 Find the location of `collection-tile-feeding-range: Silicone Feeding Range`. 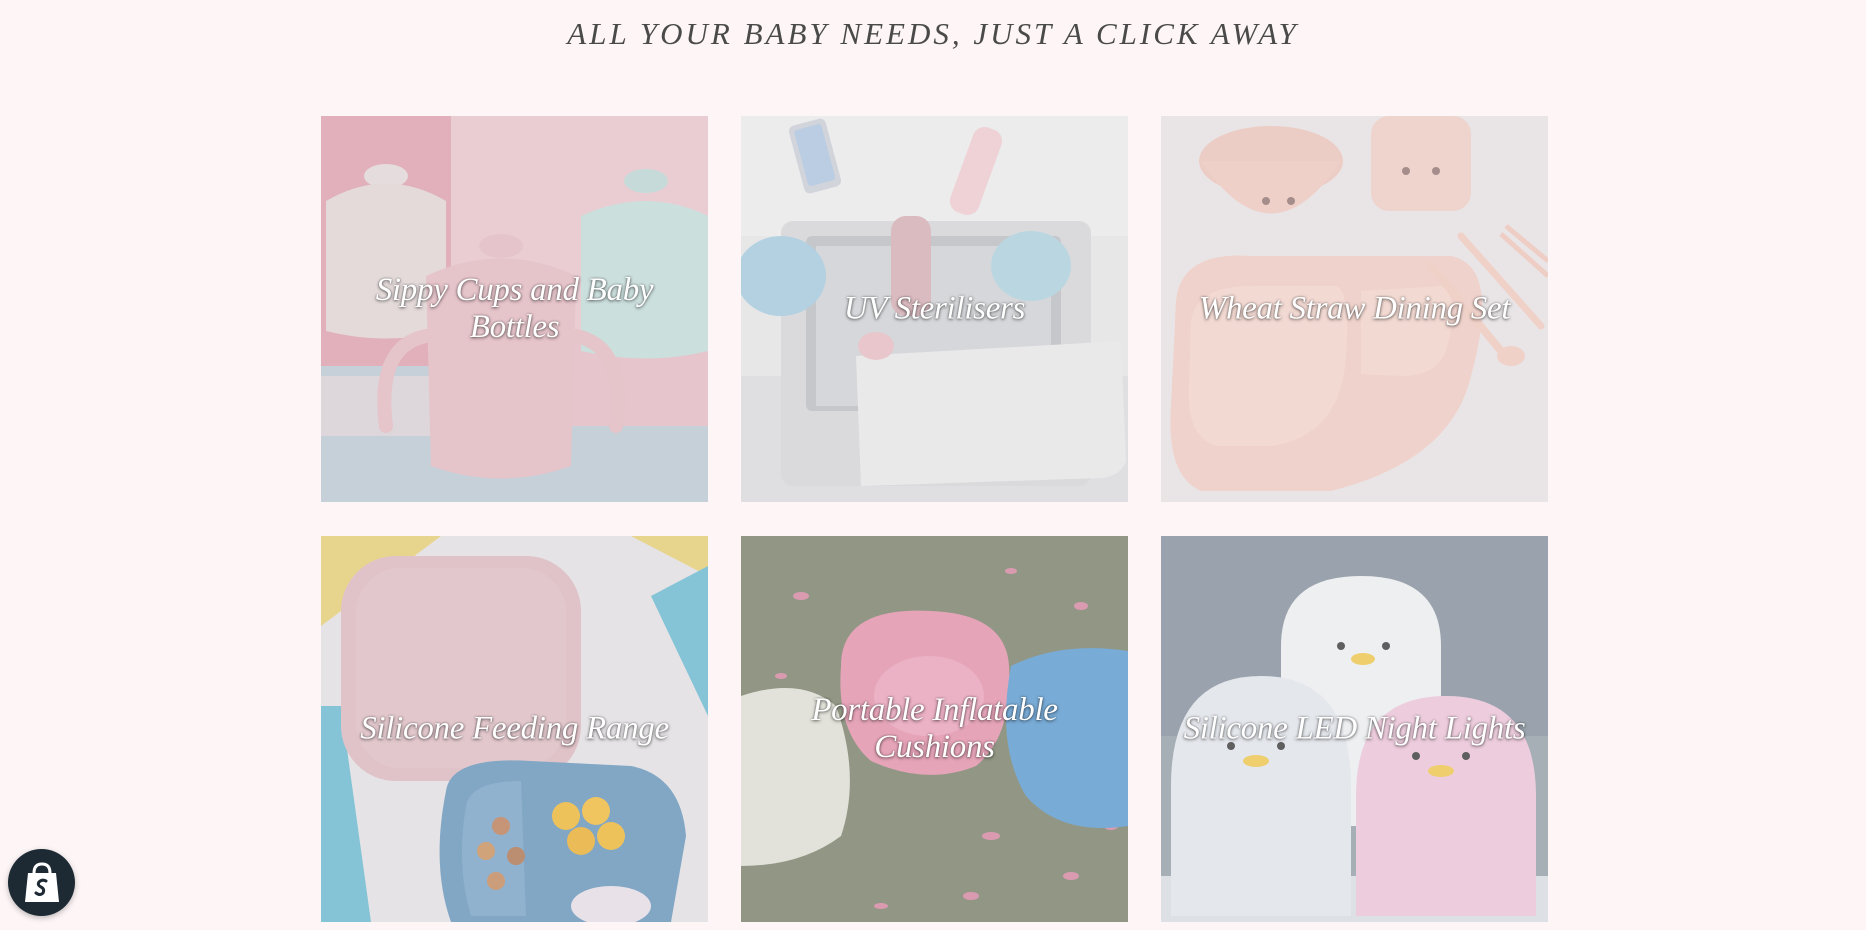

collection-tile-feeding-range: Silicone Feeding Range is located at coordinates (514, 729).